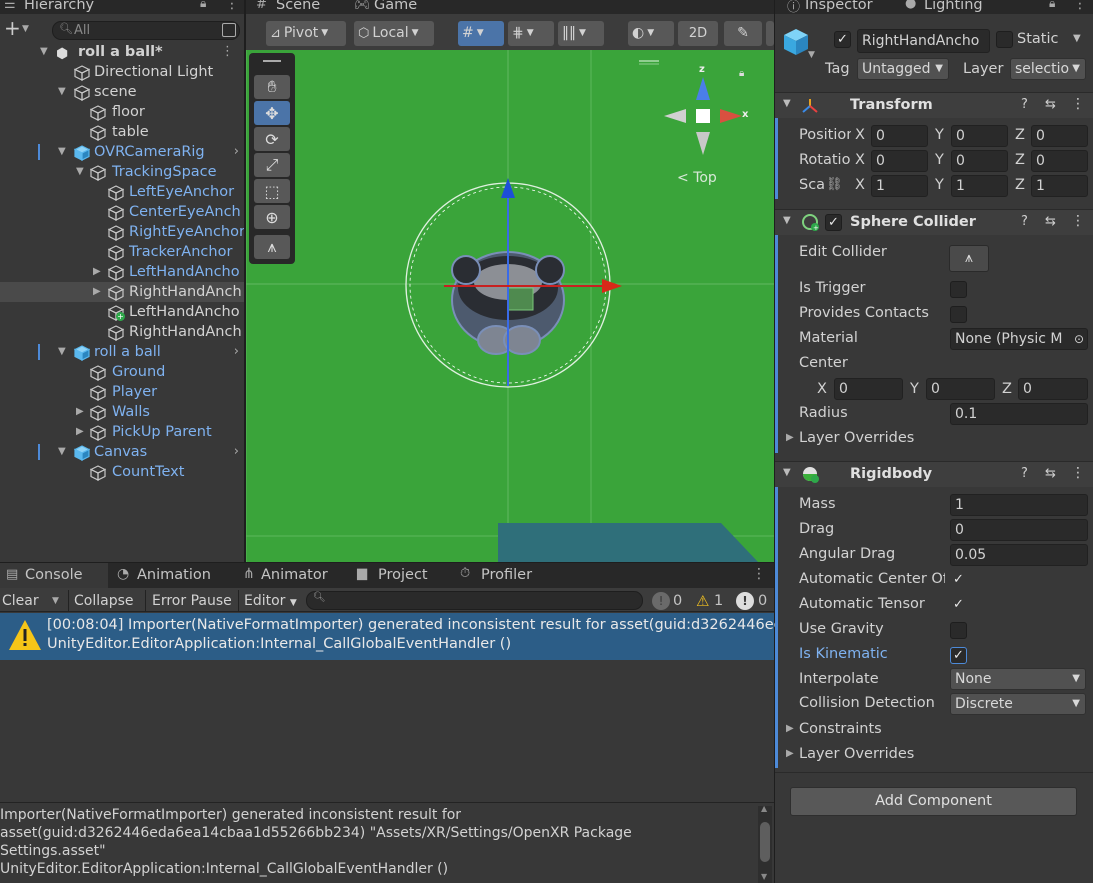  What do you see at coordinates (934, 105) in the screenshot?
I see `transform-header: ▼ Transform ? ⇆ ⋮` at bounding box center [934, 105].